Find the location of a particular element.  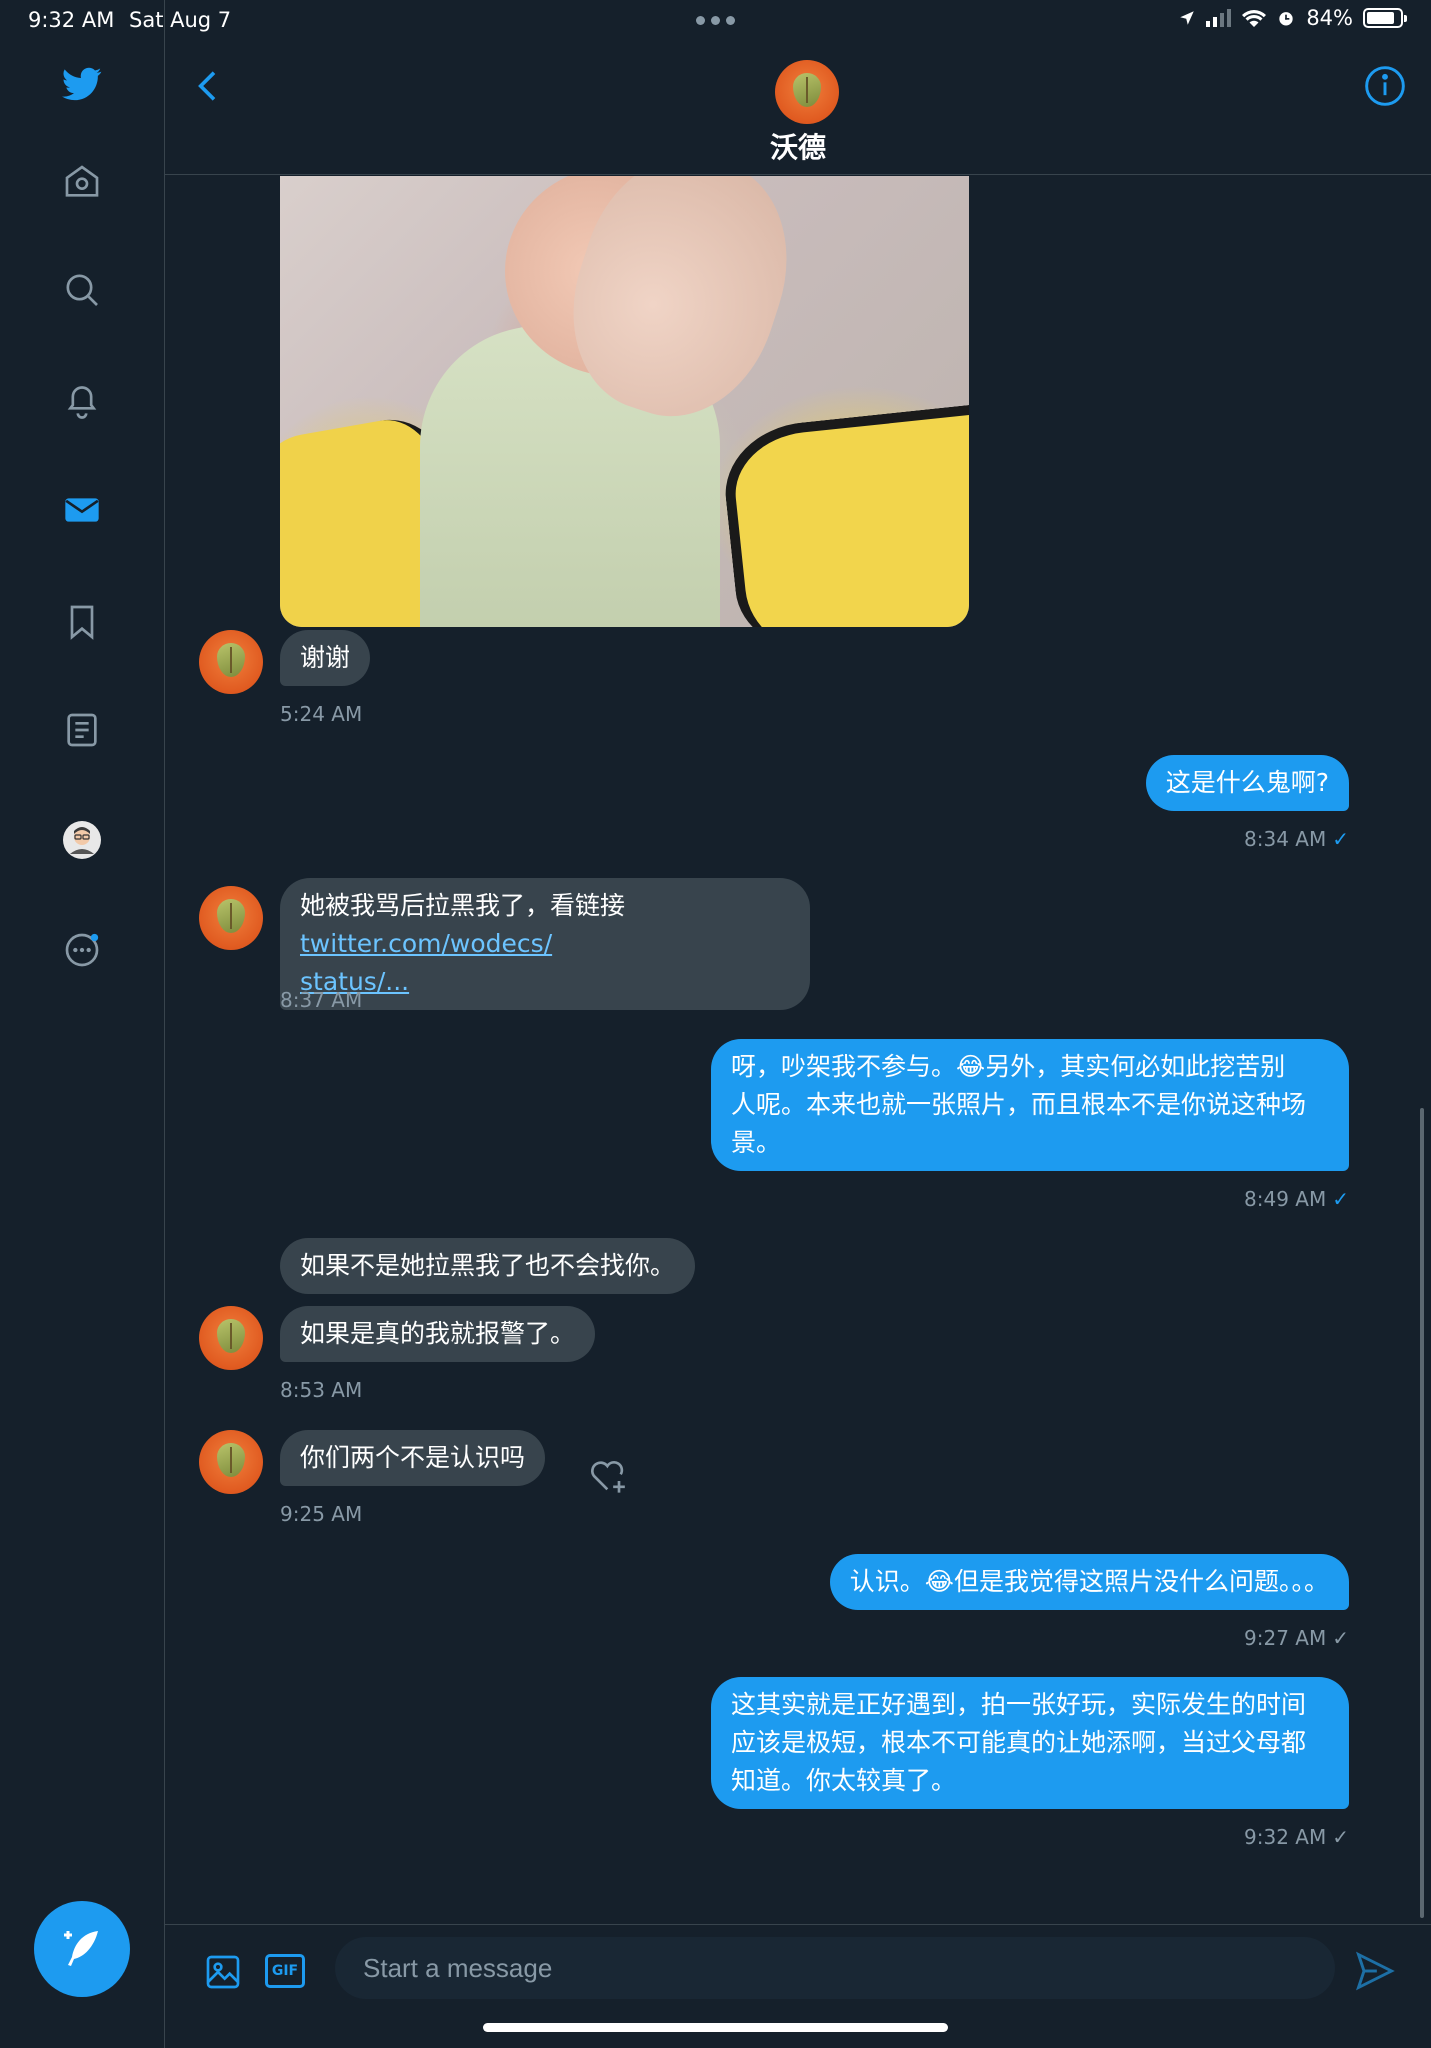

message-timestamp: 9:32 AM ✓ is located at coordinates (1296, 1837).